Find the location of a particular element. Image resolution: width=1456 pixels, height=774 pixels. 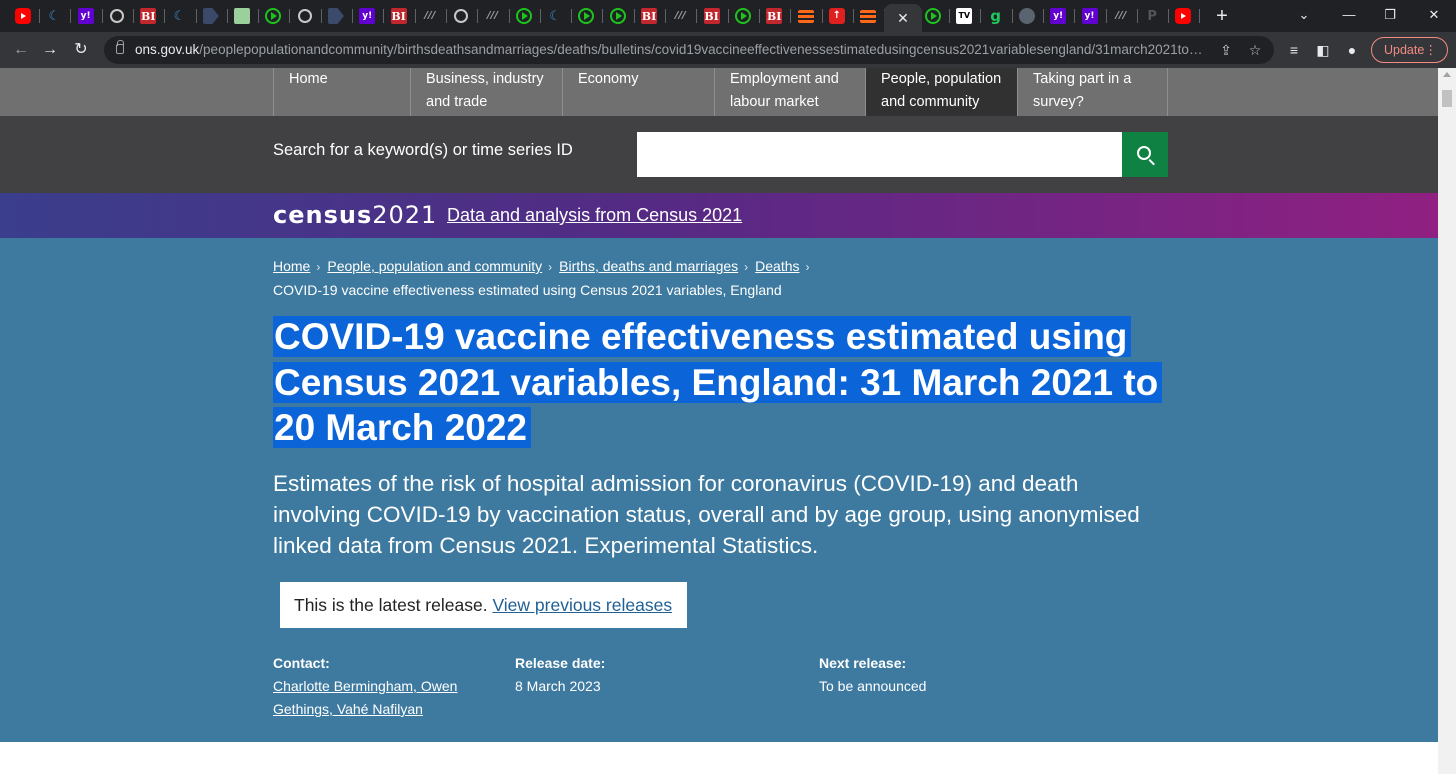

lock-icon is located at coordinates (120, 47).